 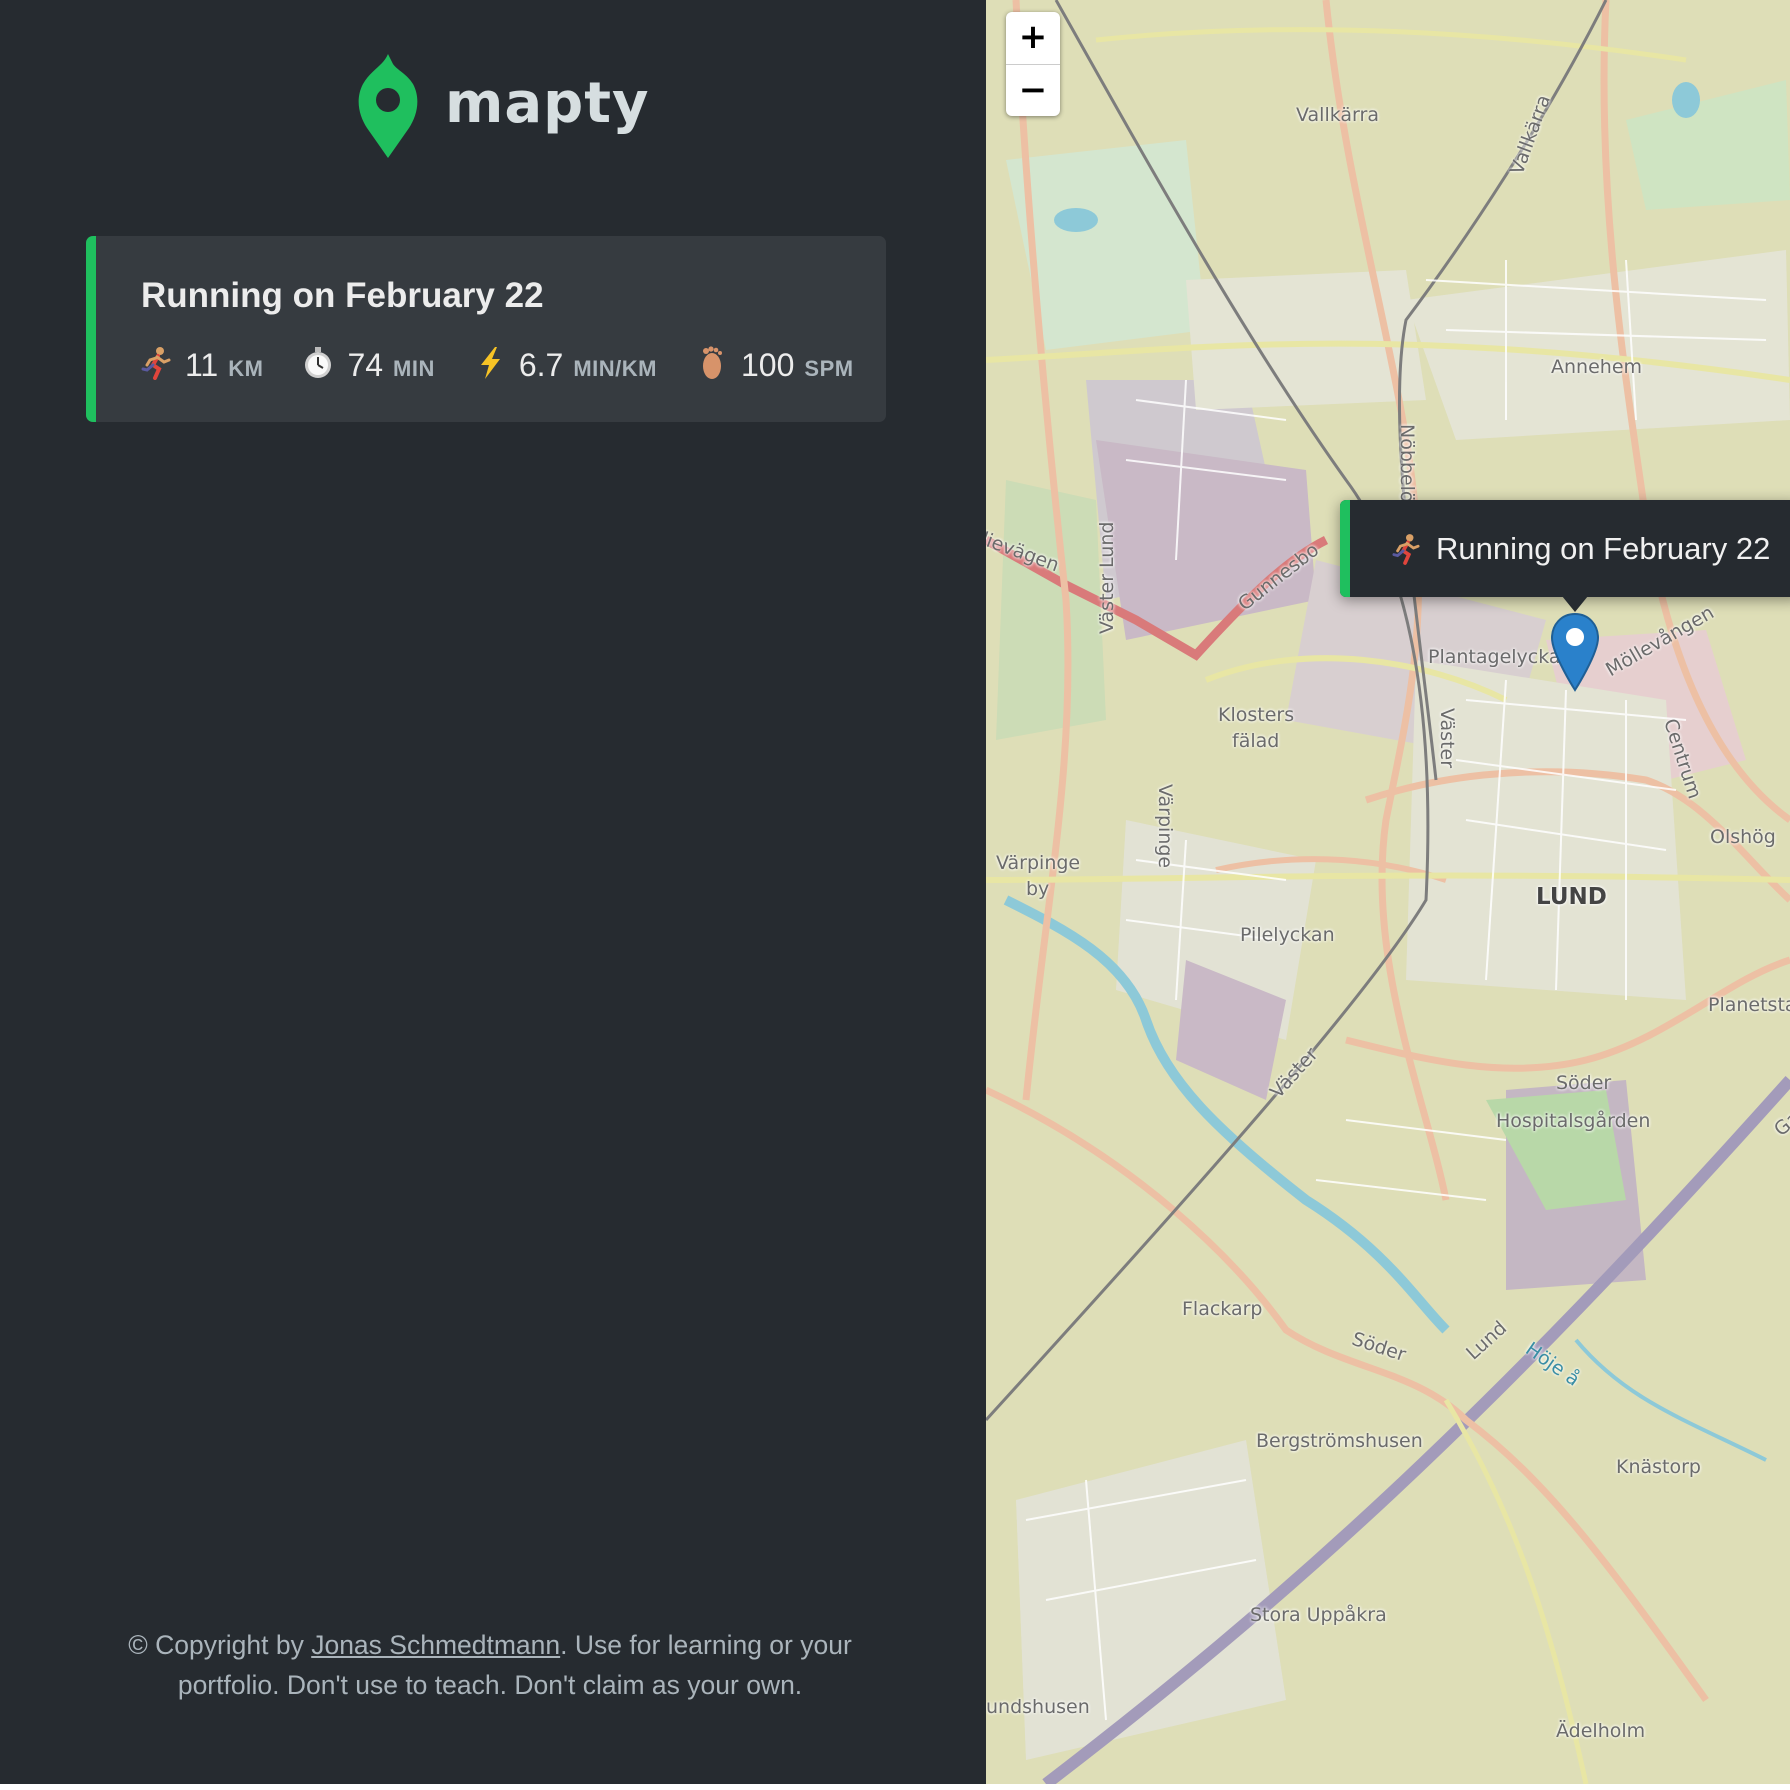 What do you see at coordinates (1603, 548) in the screenshot?
I see `popup-text: Running on February 22` at bounding box center [1603, 548].